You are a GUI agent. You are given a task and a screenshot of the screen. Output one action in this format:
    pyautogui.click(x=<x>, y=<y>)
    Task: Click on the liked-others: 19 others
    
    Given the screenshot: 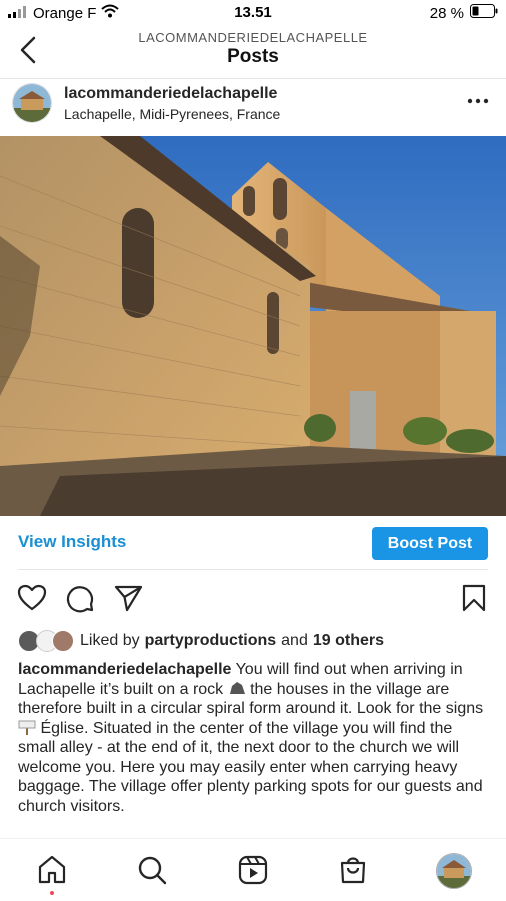 What is the action you would take?
    pyautogui.click(x=348, y=641)
    